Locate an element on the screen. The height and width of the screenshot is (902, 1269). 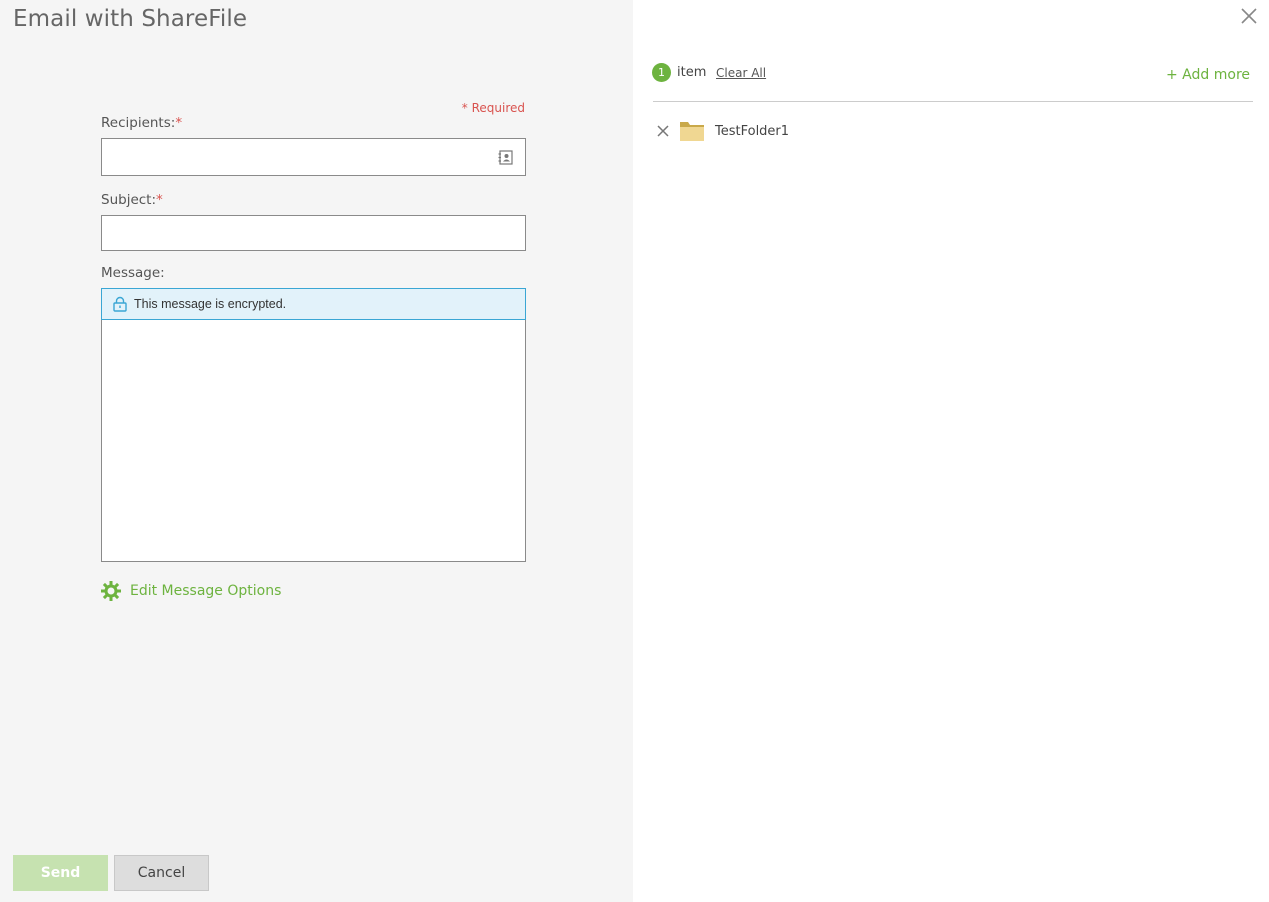
lock-icon is located at coordinates (120, 304).